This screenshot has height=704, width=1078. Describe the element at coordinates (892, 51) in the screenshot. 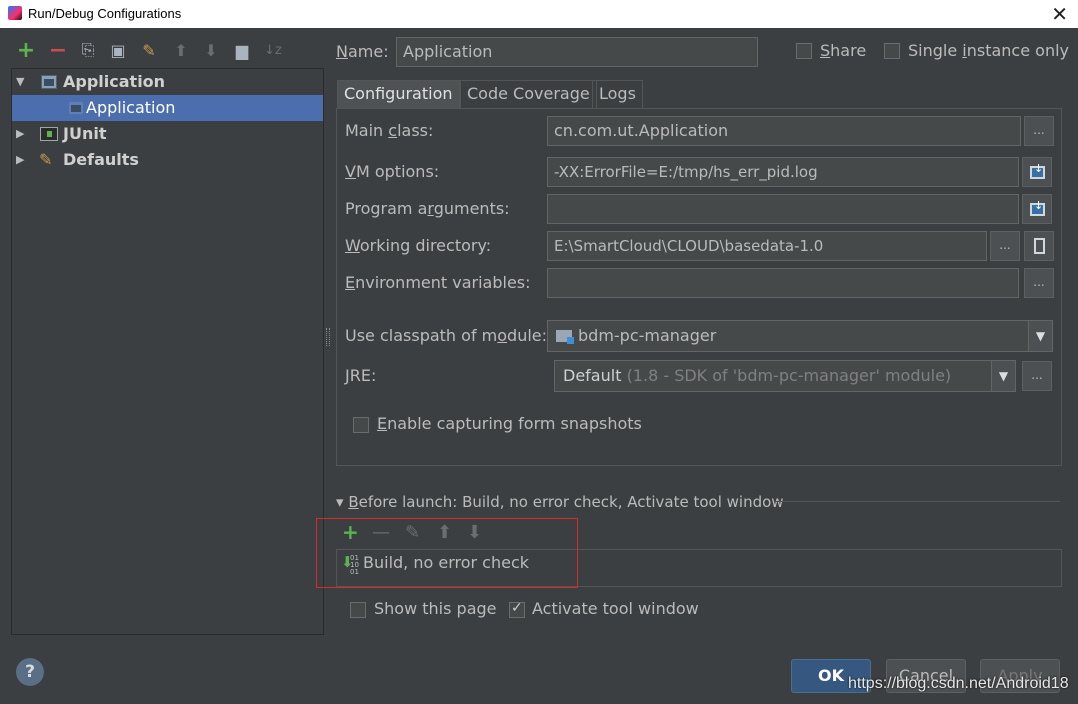

I see `single-instance-checkbox` at that location.